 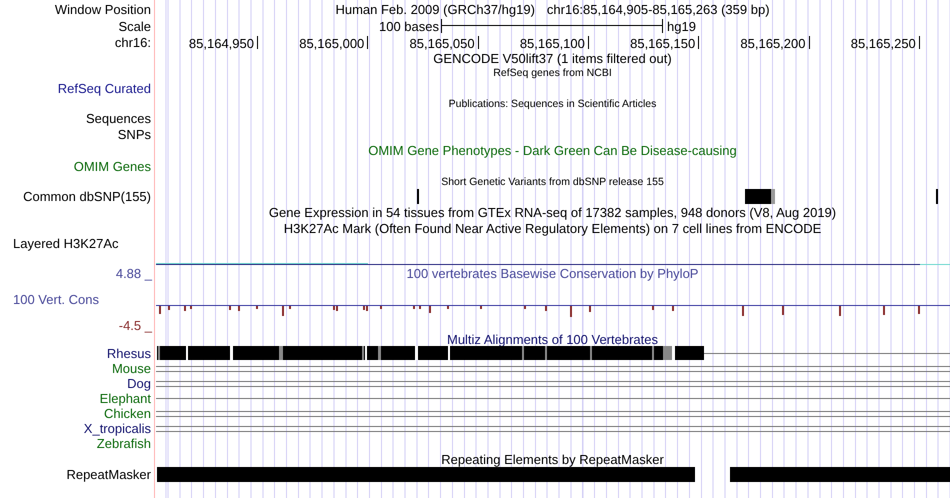 What do you see at coordinates (553, 228) in the screenshot?
I see `track-title: H3K27Ac Mark (Often Found Near Active Regulatory Elements) on 7 cell lines from ENCODE` at bounding box center [553, 228].